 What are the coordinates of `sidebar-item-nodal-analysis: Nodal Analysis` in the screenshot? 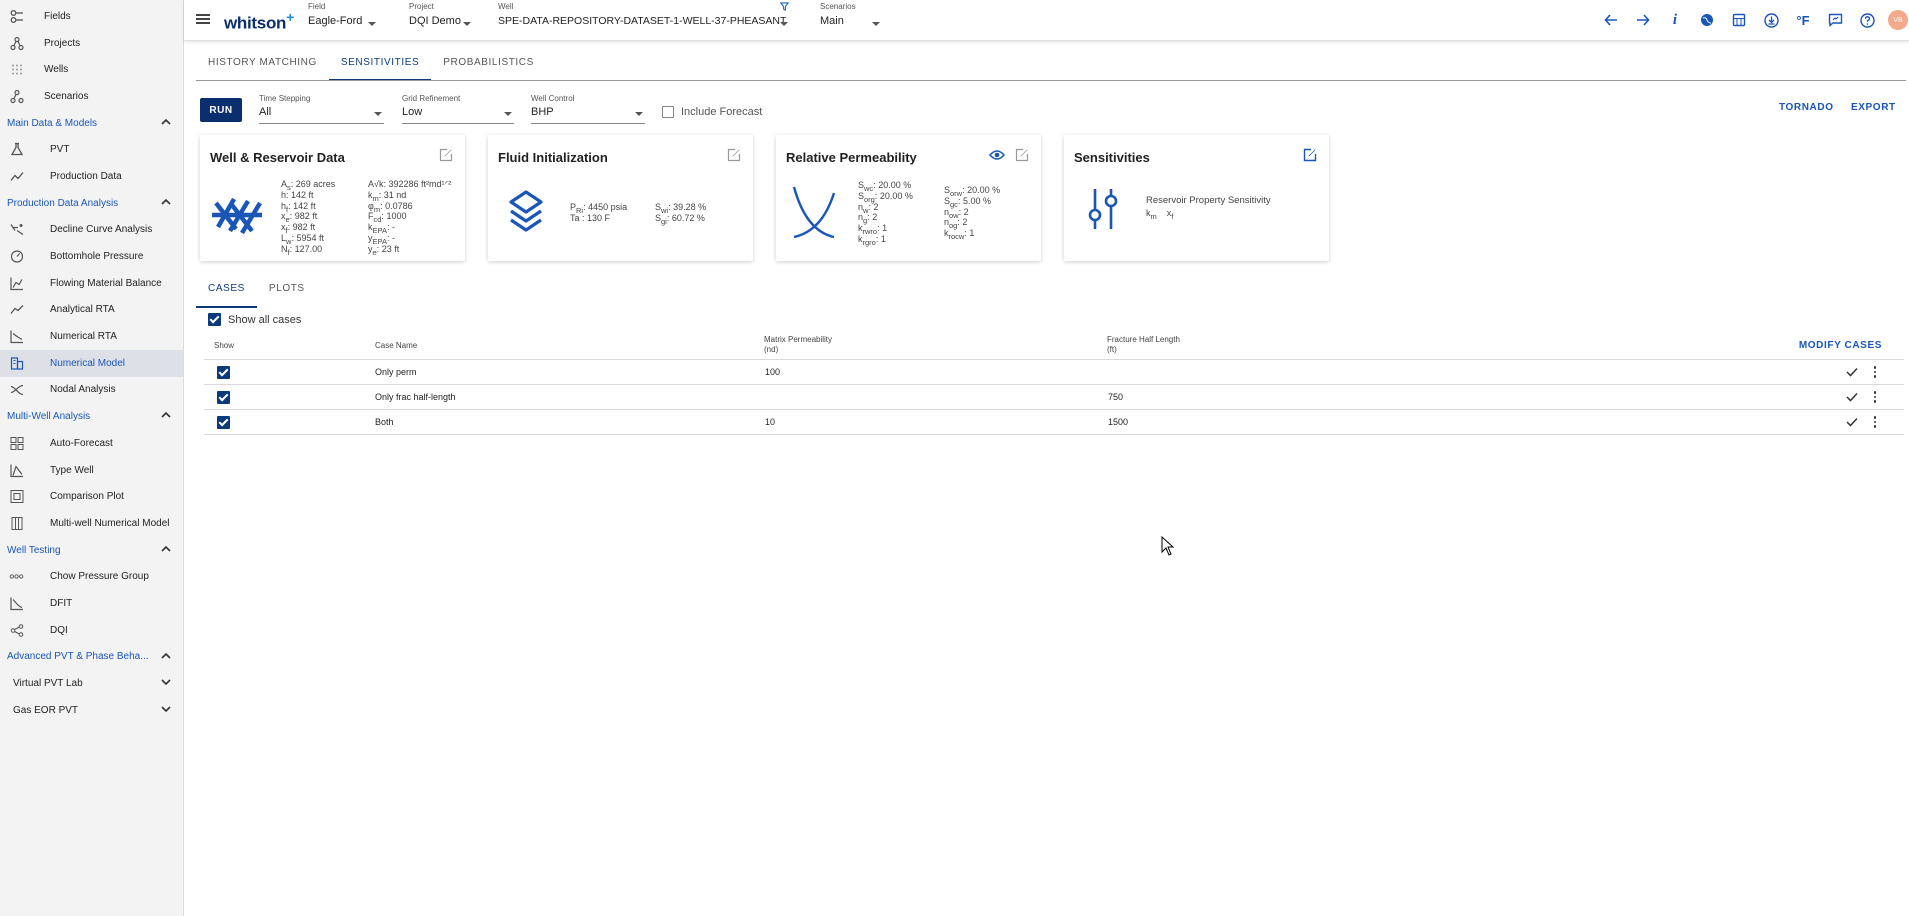 It's located at (91, 390).